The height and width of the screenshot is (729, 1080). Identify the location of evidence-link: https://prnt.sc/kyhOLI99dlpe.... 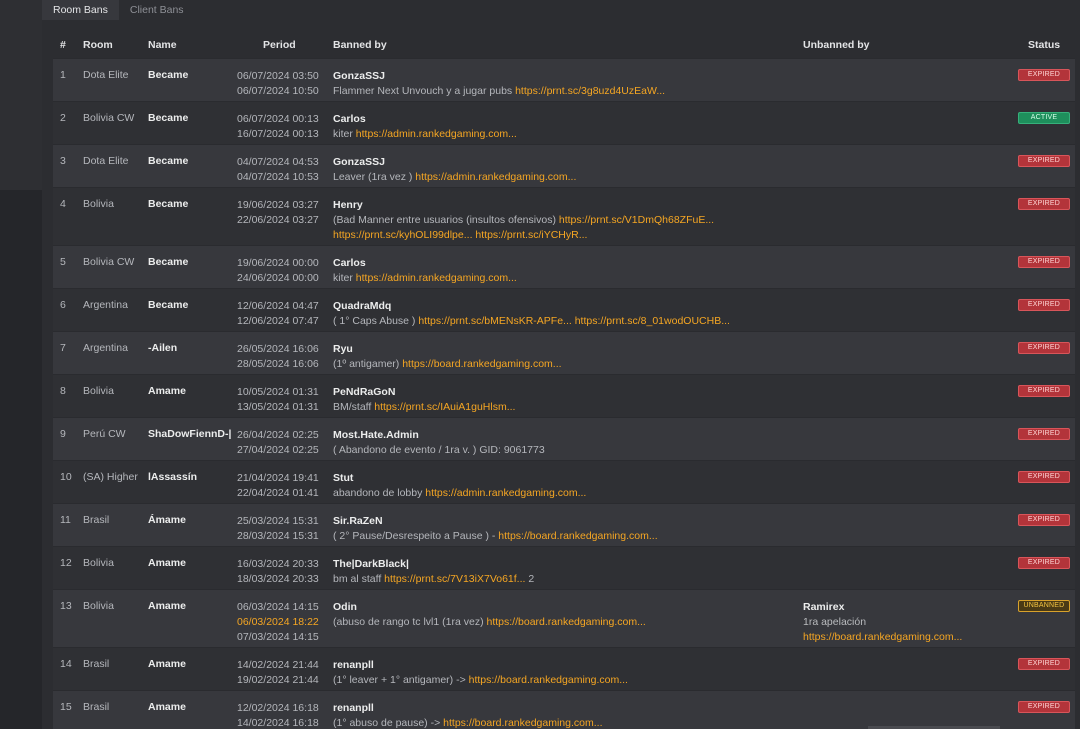
(403, 235).